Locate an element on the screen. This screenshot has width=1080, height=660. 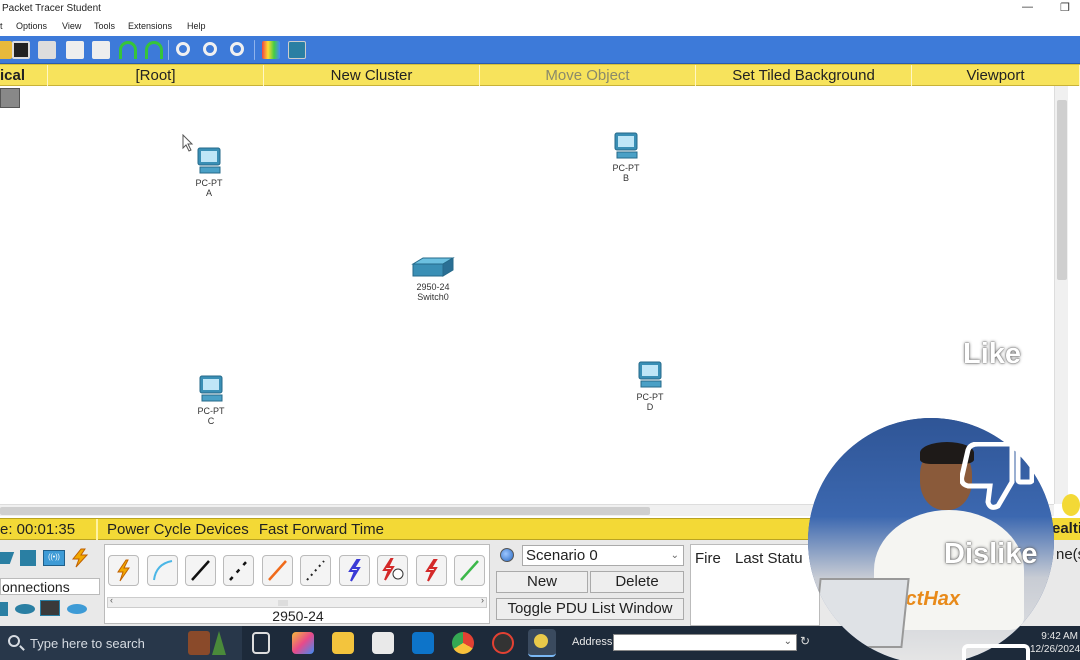
device-pc-d: PC-PT D is located at coordinates (650, 386).